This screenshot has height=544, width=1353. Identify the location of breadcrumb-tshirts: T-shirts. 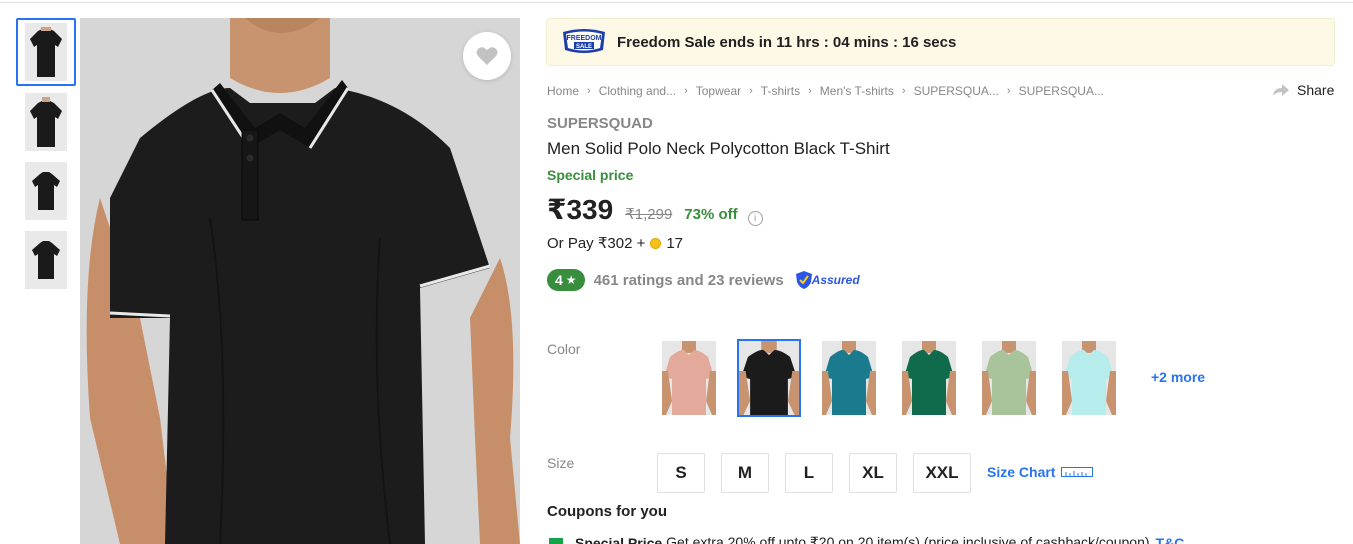
(780, 91).